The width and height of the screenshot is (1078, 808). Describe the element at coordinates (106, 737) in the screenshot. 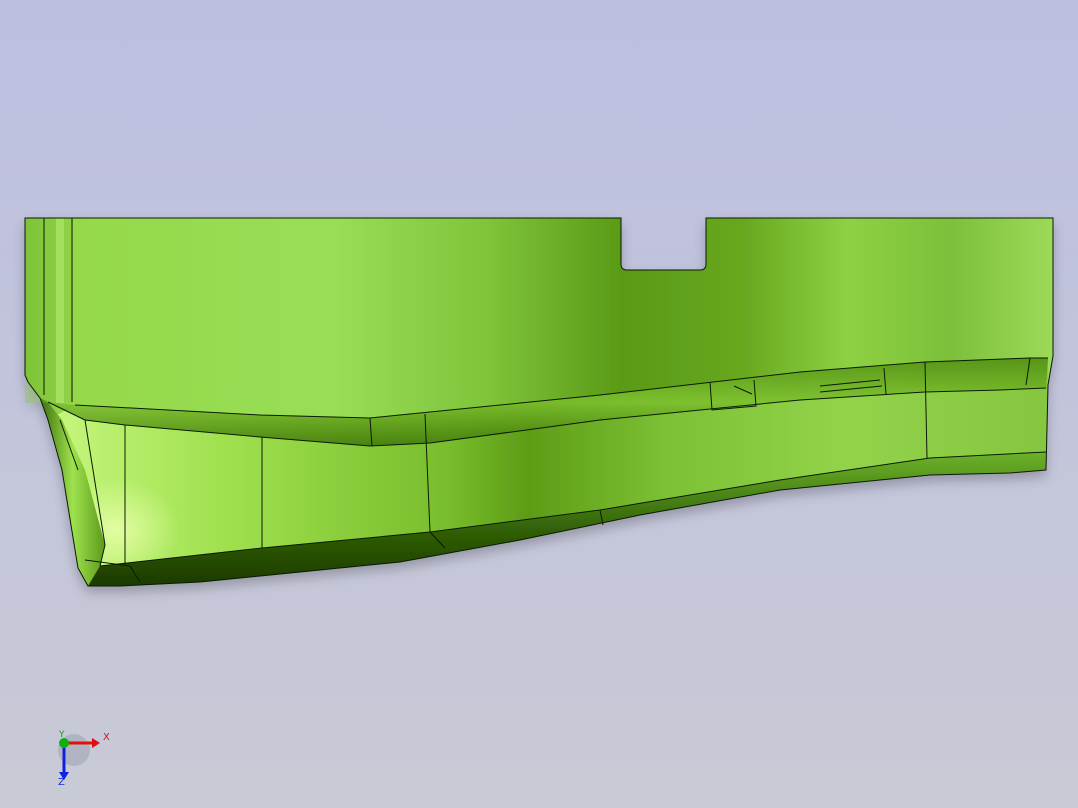

I see `x-axis-label: X` at that location.